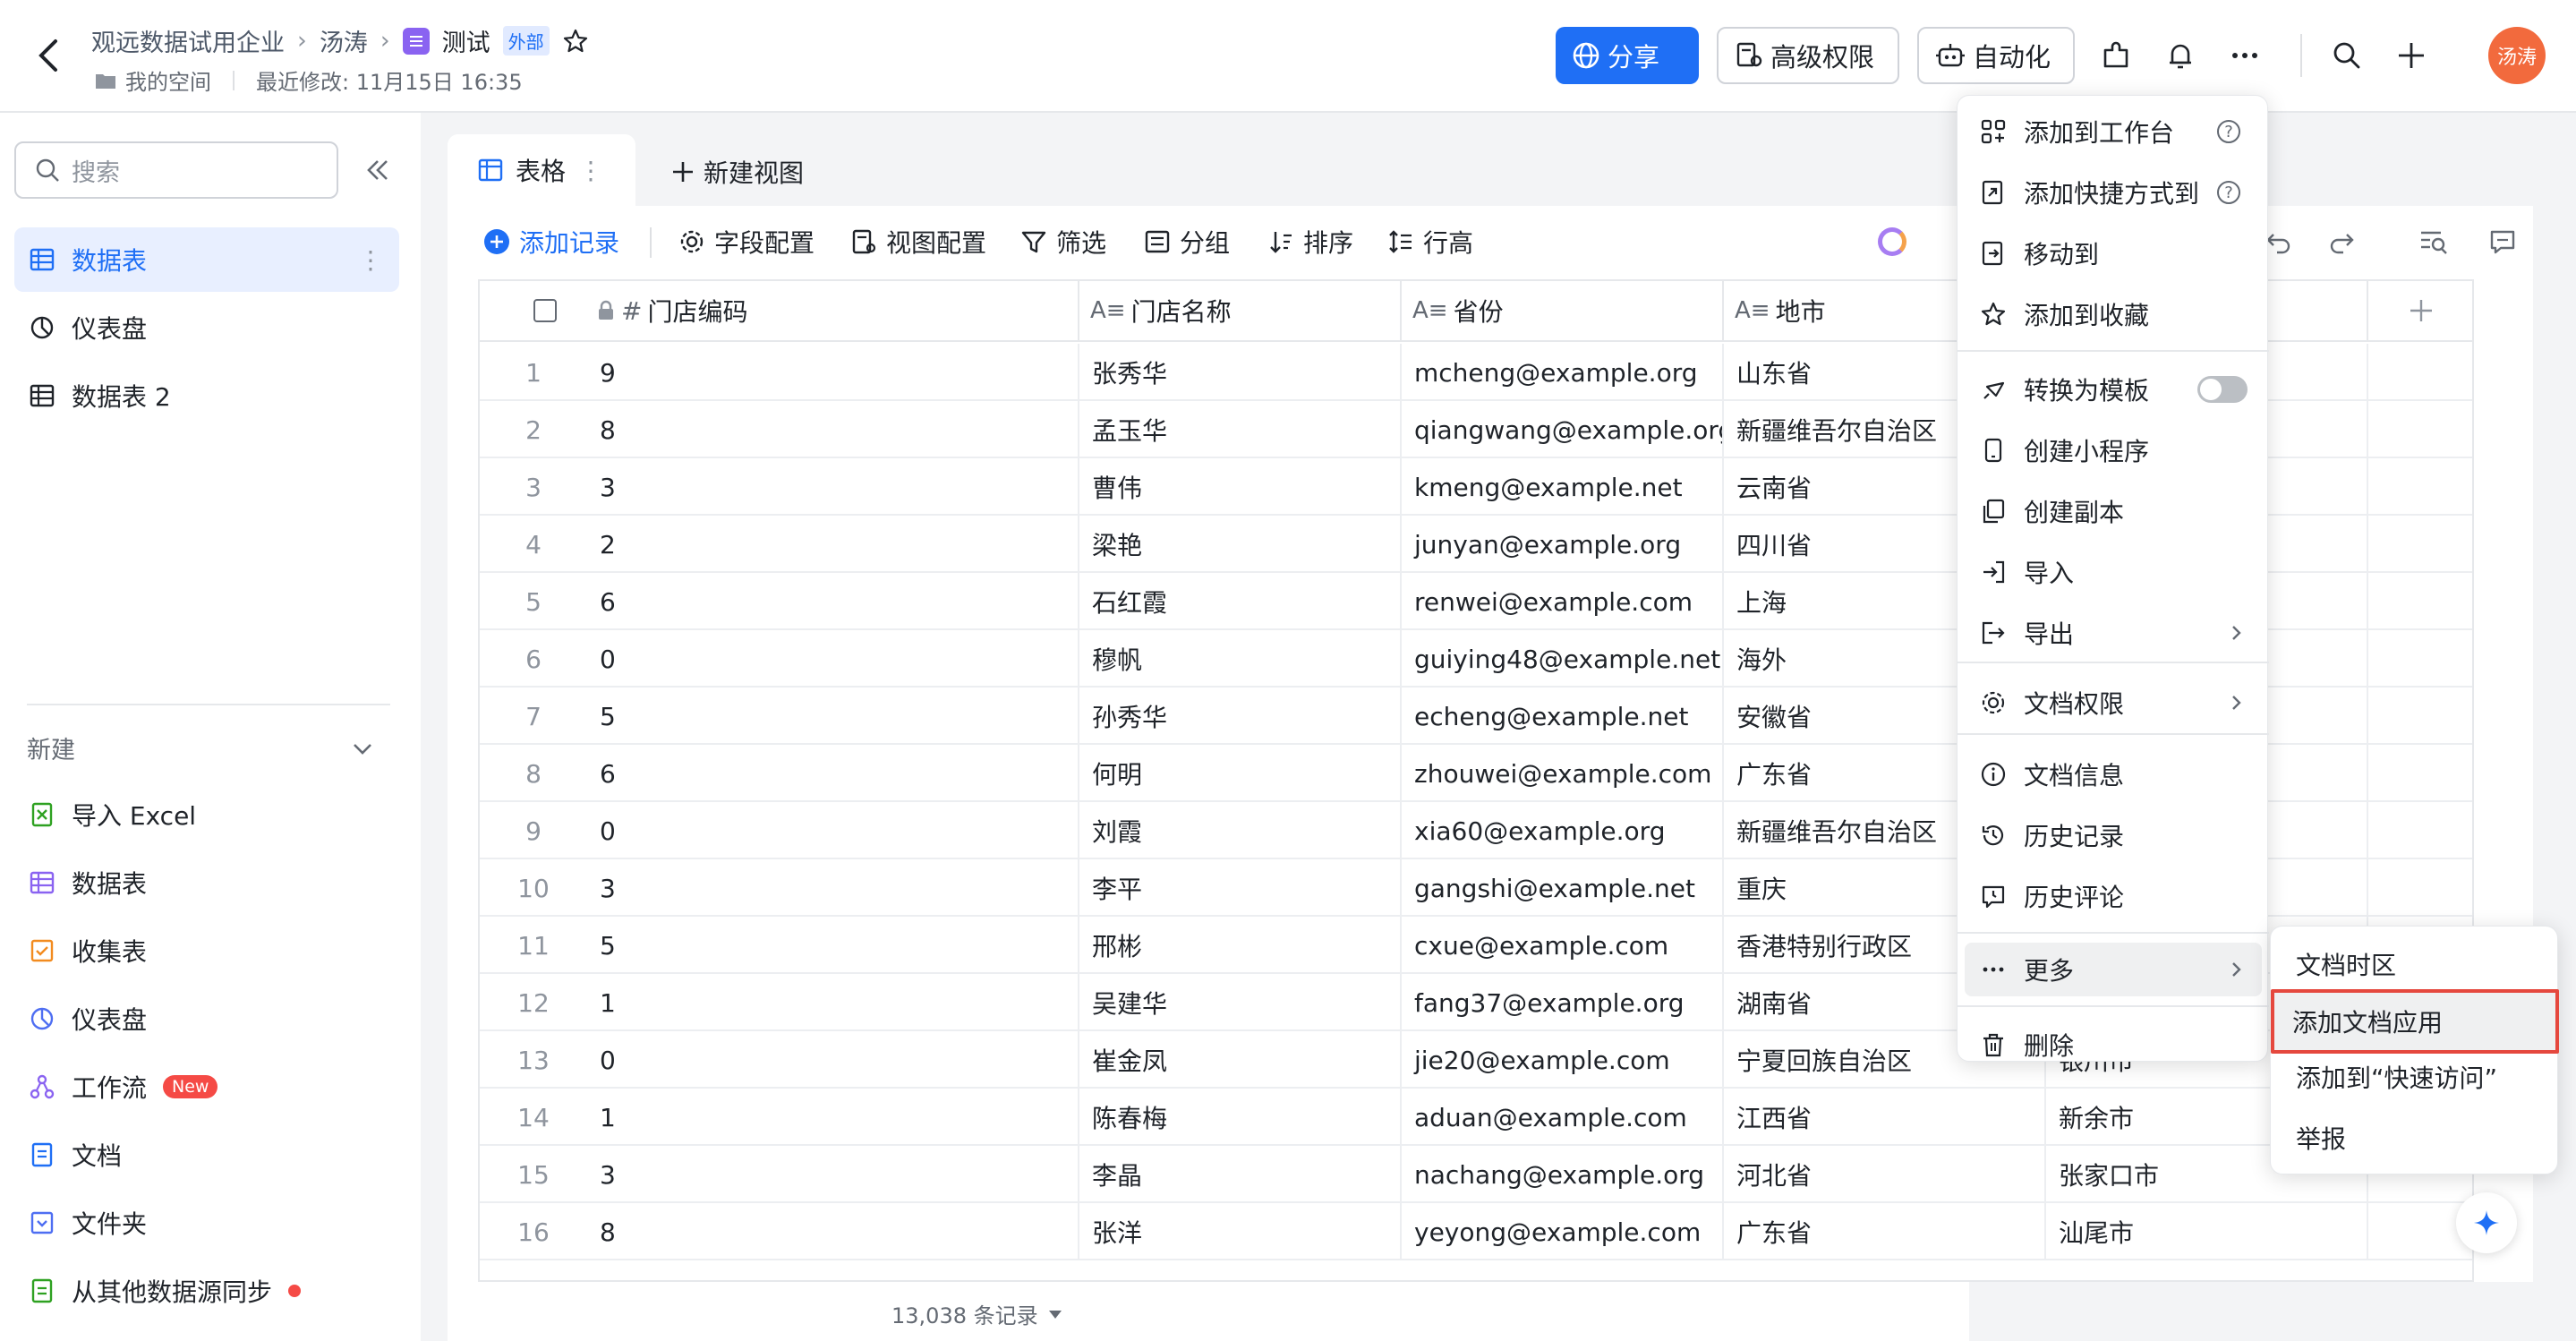  What do you see at coordinates (2415, 1138) in the screenshot?
I see `submenu-item-report: 举报` at bounding box center [2415, 1138].